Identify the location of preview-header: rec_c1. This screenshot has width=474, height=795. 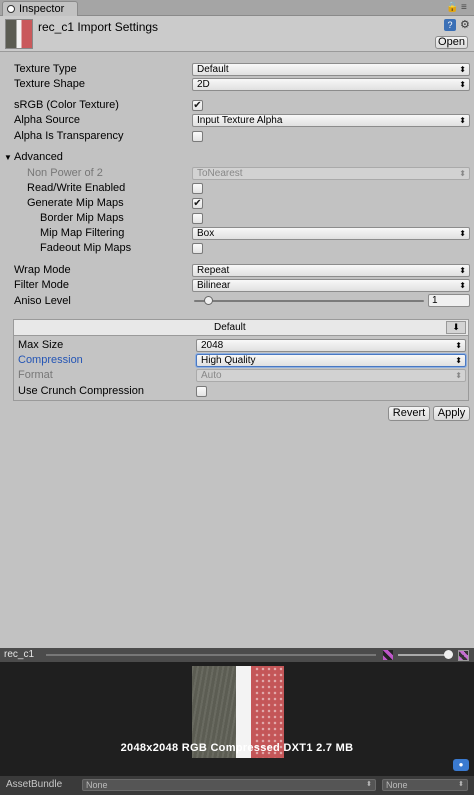
(237, 655).